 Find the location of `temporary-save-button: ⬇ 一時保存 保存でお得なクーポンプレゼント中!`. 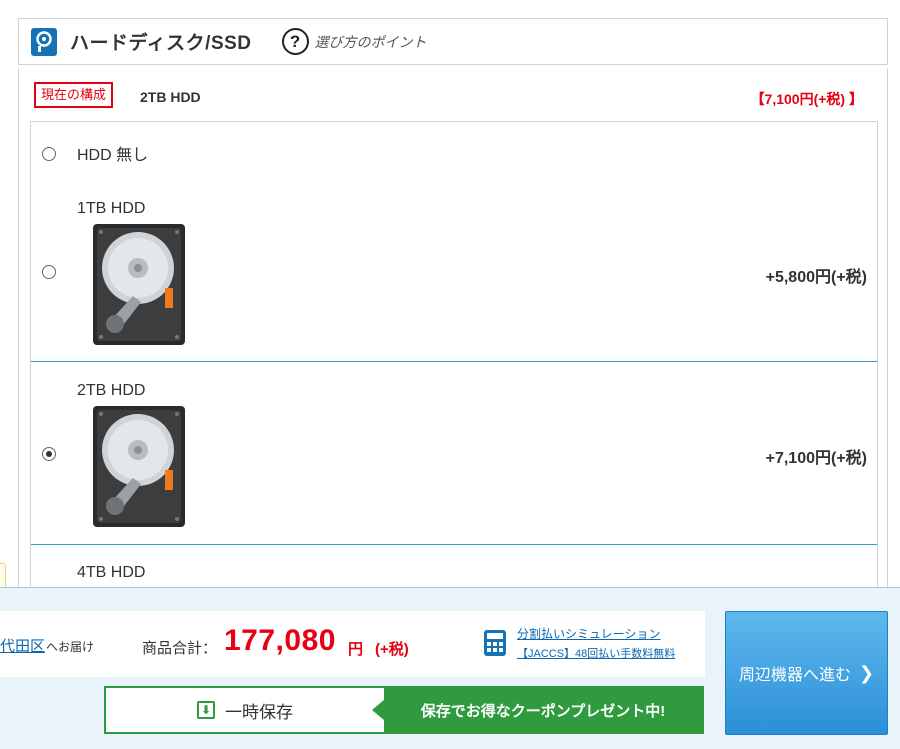

temporary-save-button: ⬇ 一時保存 保存でお得なクーポンプレゼント中! is located at coordinates (404, 710).